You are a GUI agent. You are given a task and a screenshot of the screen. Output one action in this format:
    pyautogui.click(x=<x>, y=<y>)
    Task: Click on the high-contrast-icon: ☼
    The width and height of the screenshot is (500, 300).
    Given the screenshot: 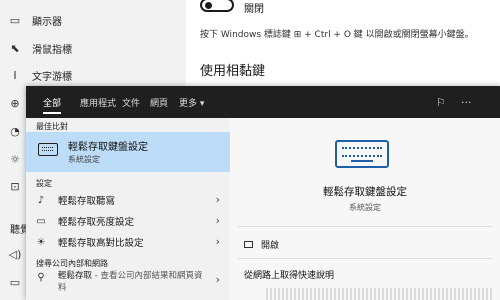 What is the action you would take?
    pyautogui.click(x=15, y=159)
    